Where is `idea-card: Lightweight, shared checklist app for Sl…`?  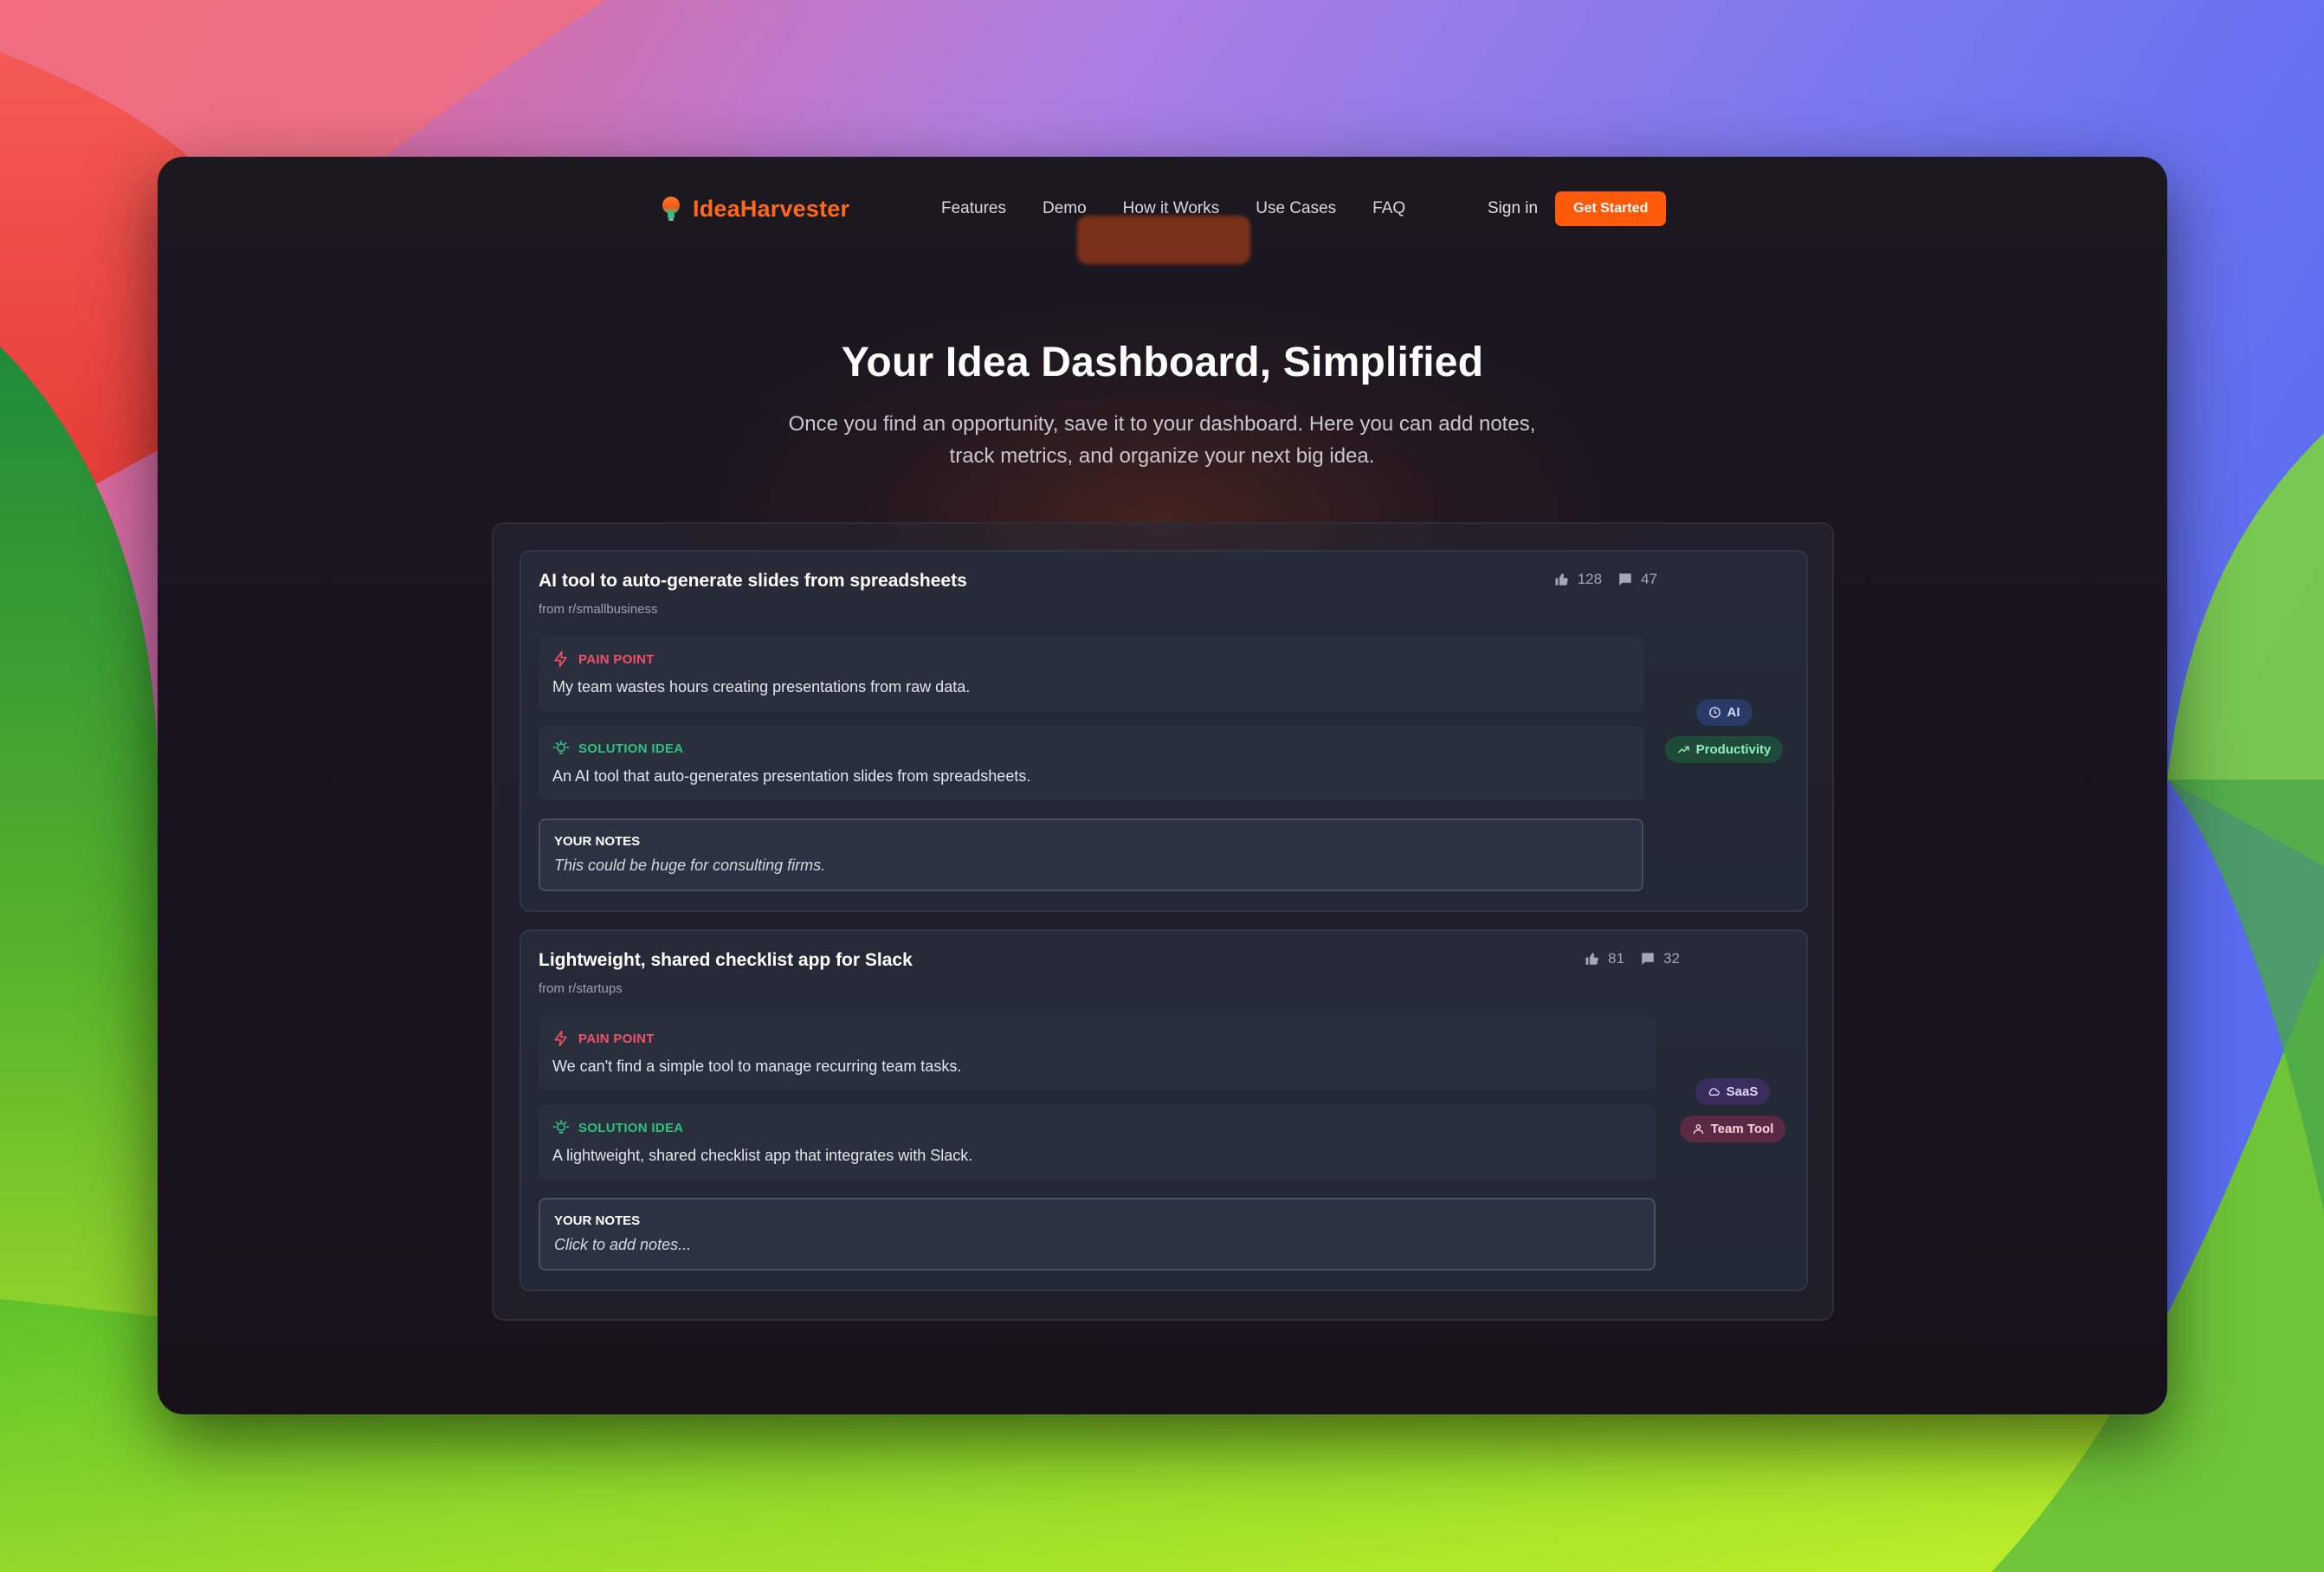
idea-card: Lightweight, shared checklist app for Sl… is located at coordinates (1164, 1110).